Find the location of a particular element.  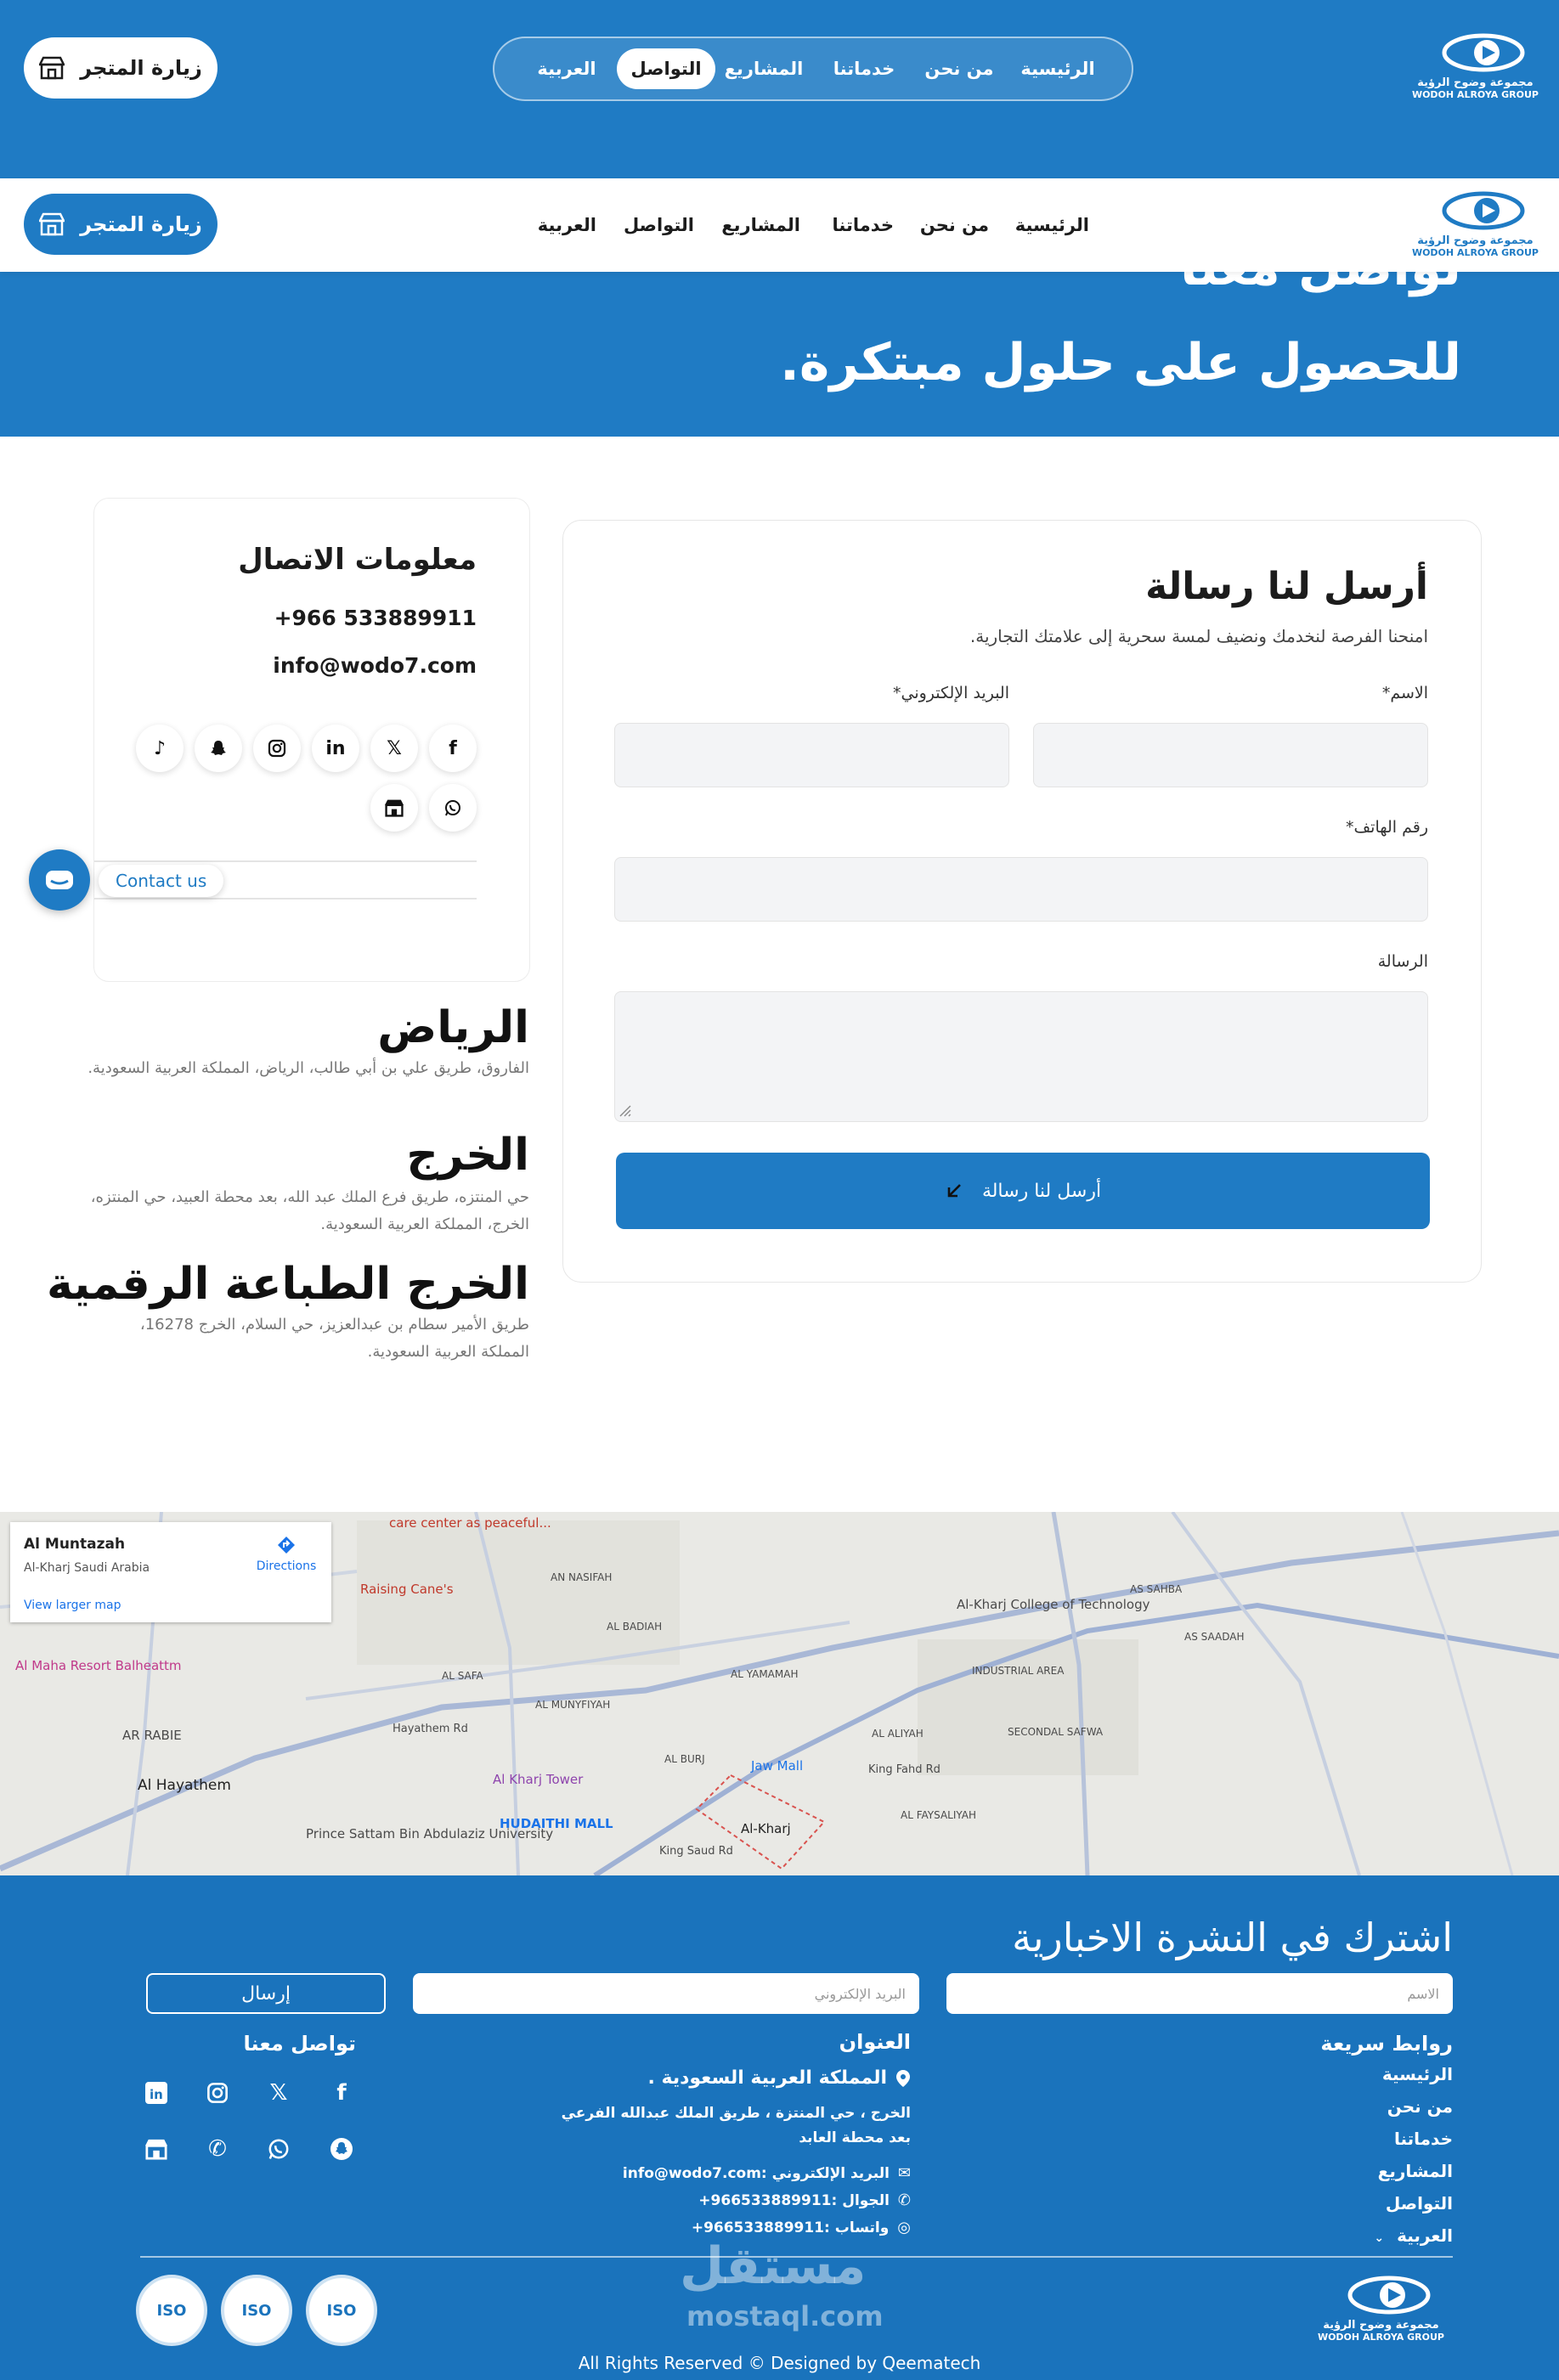

contact-phone: +966 533889911 is located at coordinates (375, 618).